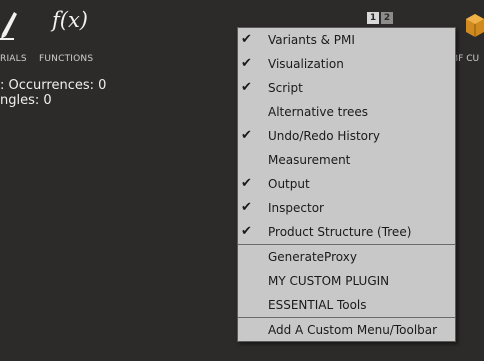 This screenshot has width=484, height=361. I want to click on menu-item-variants-pmi: ✔ Variants & PMI, so click(346, 40).